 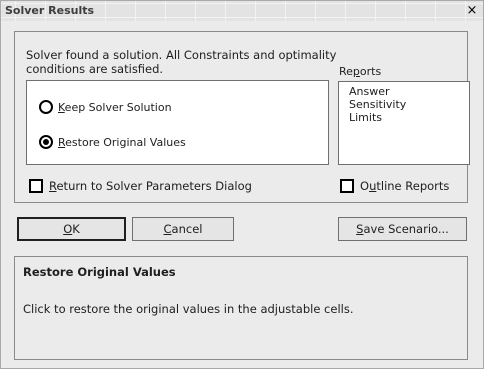 What do you see at coordinates (242, 11) in the screenshot?
I see `title-bar: Solver Results ×` at bounding box center [242, 11].